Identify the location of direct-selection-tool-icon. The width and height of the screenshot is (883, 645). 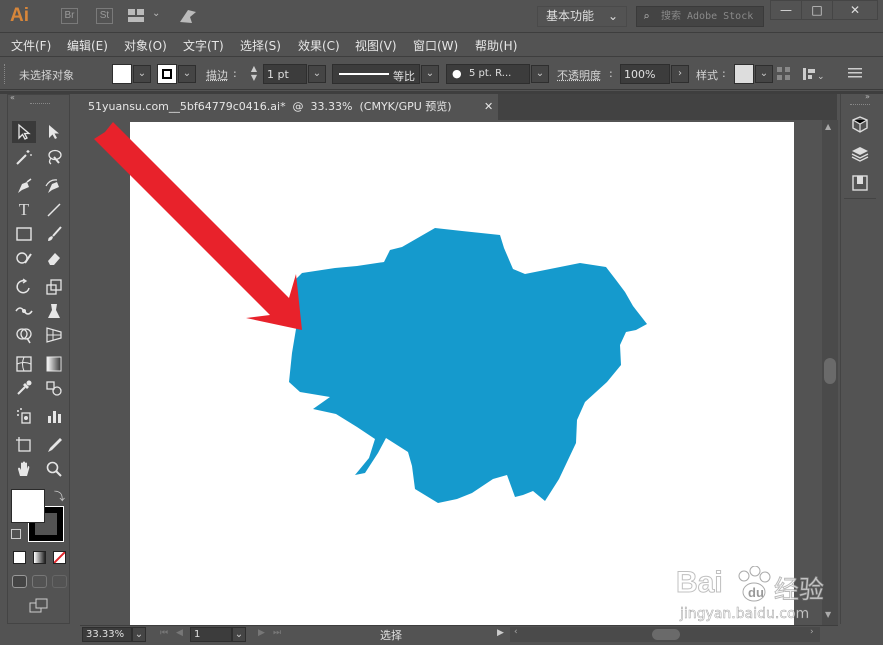
(54, 132).